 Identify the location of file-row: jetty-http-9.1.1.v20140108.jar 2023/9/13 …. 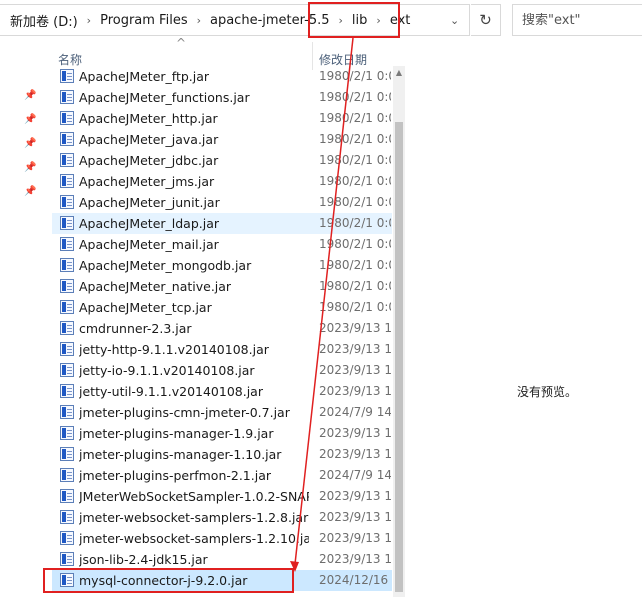
(222, 349).